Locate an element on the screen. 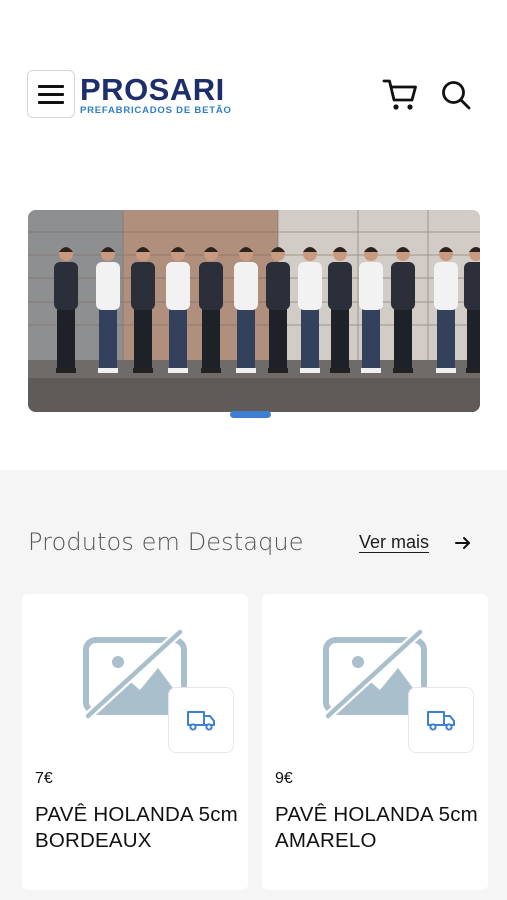 The image size is (507, 900). arrow-right-icon is located at coordinates (463, 543).